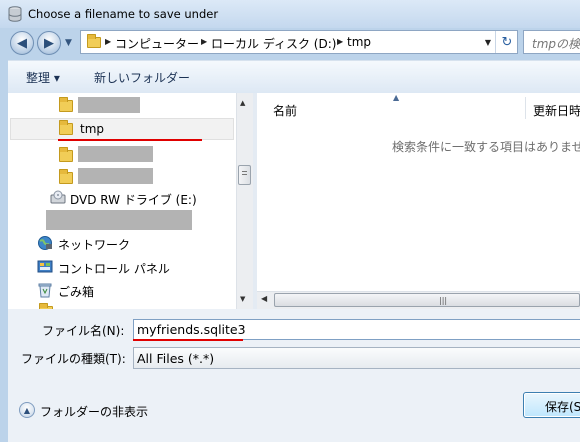 The width and height of the screenshot is (580, 442). What do you see at coordinates (83, 331) in the screenshot?
I see `filename-label: ファイル名(N):` at bounding box center [83, 331].